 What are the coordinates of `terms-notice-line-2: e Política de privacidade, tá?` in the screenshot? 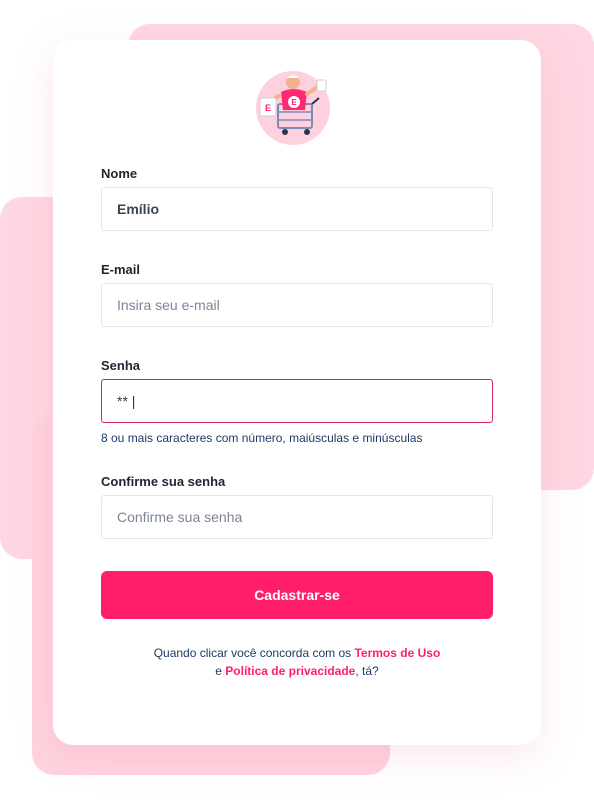 It's located at (297, 671).